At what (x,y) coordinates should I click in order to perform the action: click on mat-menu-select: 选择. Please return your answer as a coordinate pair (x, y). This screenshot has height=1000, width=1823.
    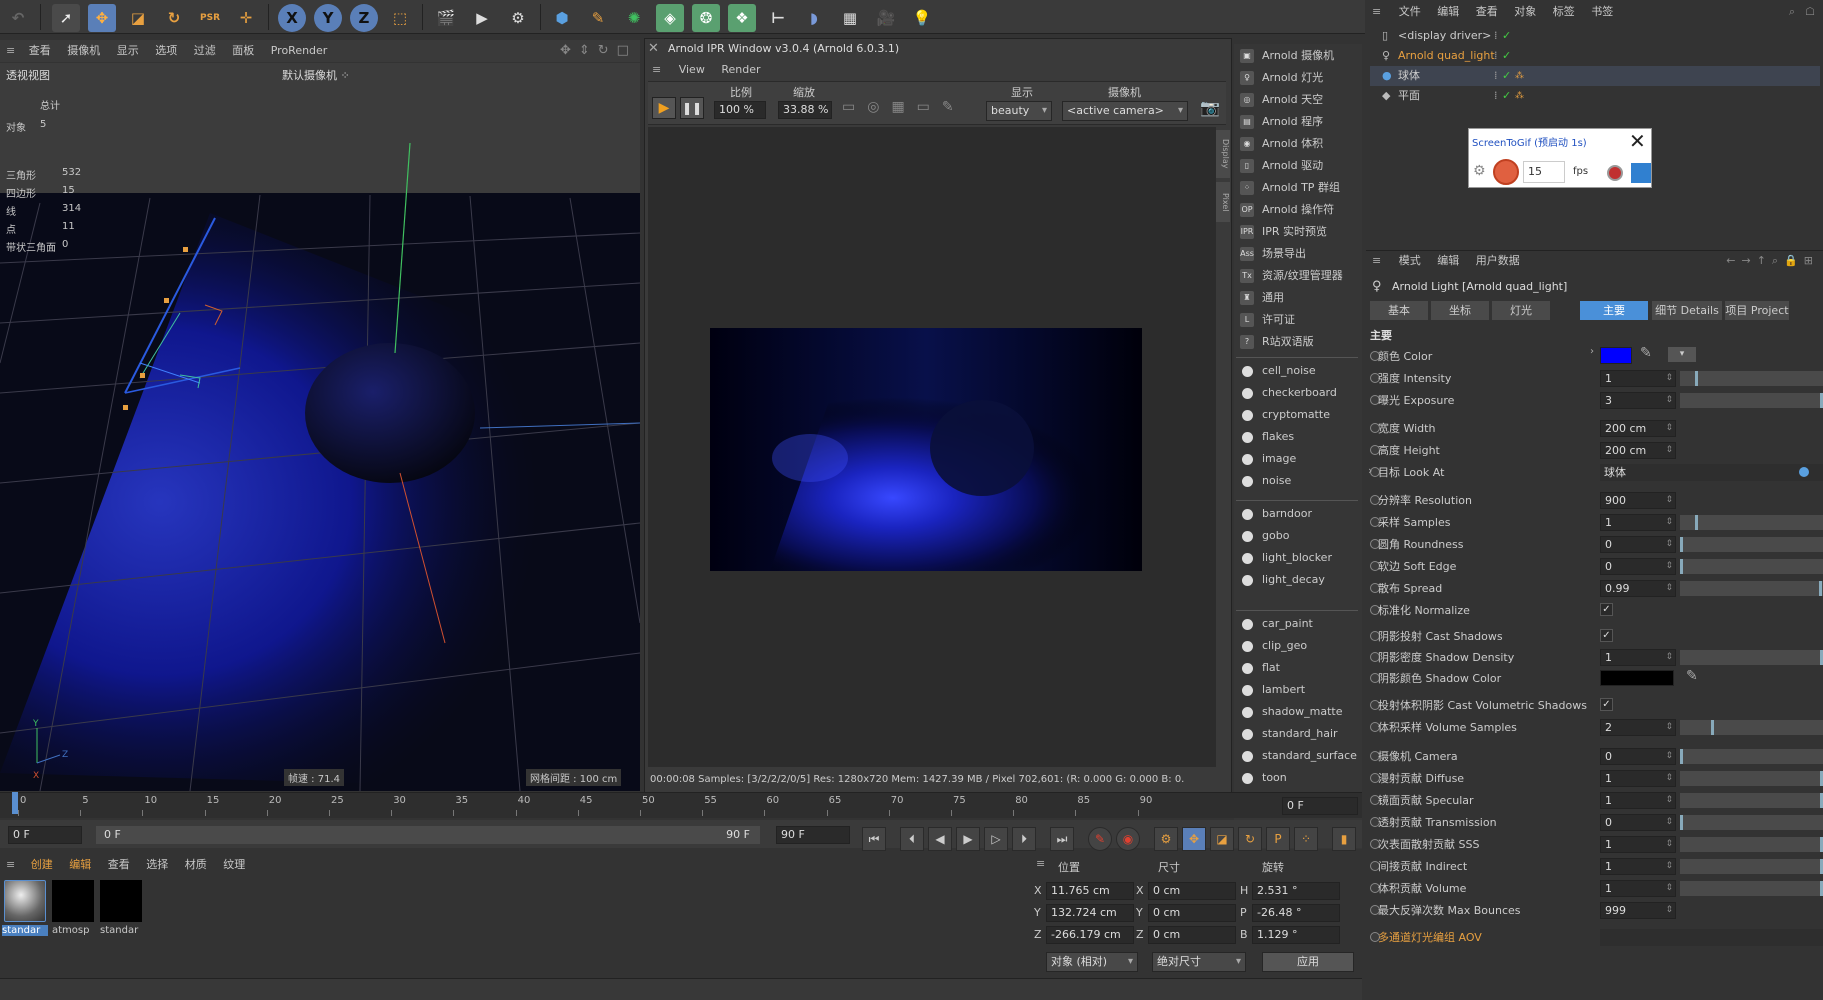
    Looking at the image, I should click on (157, 865).